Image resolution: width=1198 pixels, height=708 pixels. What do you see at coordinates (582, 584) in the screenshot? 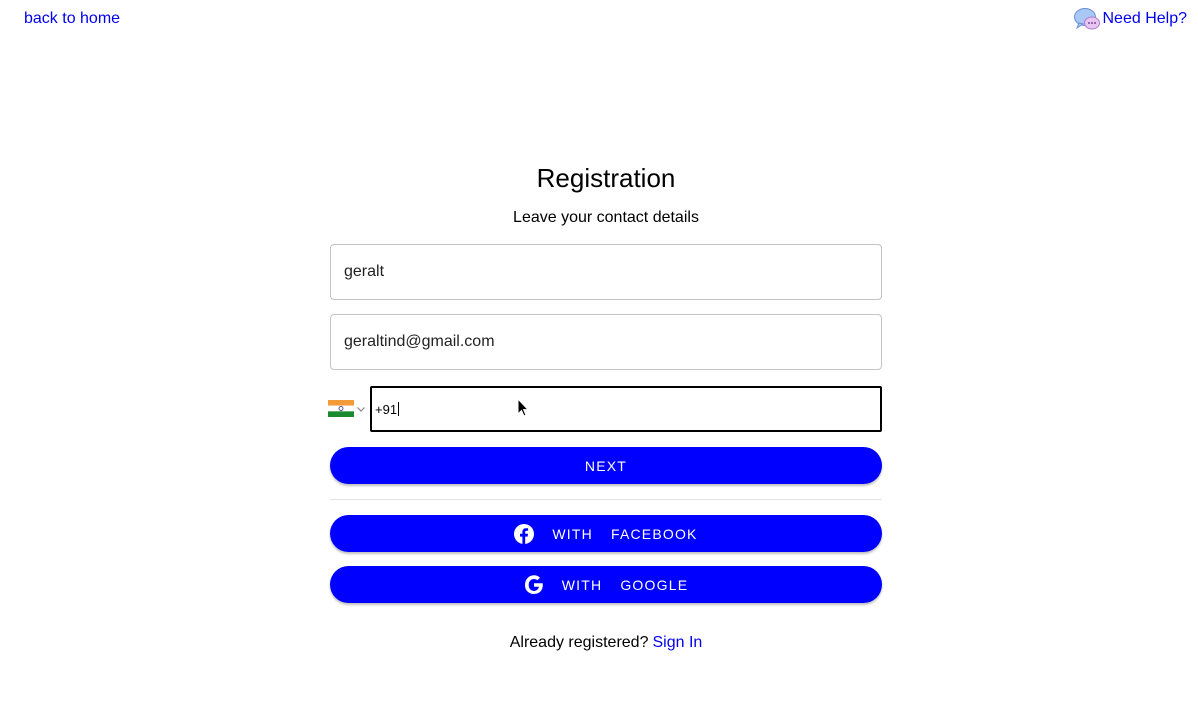
I see `google-with-label: WITH` at bounding box center [582, 584].